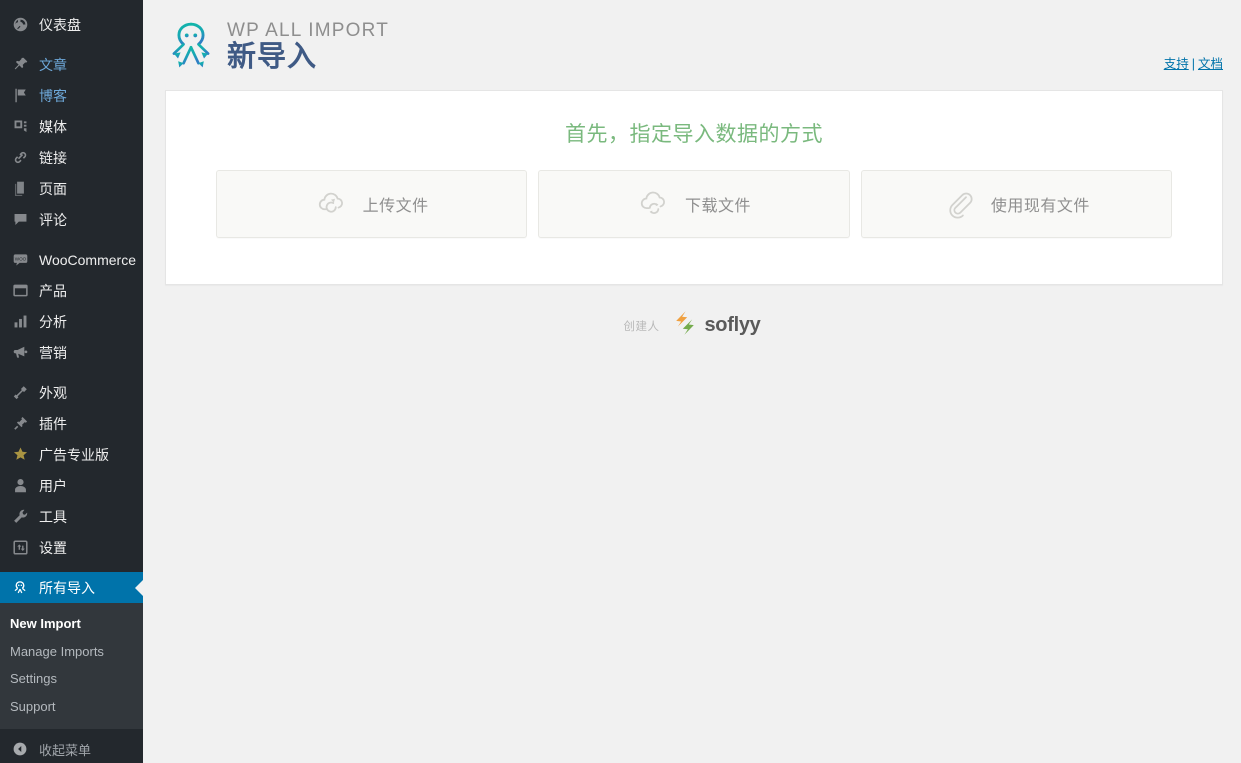 This screenshot has width=1241, height=763. Describe the element at coordinates (45, 623) in the screenshot. I see `submenu-item-label: New Import` at that location.